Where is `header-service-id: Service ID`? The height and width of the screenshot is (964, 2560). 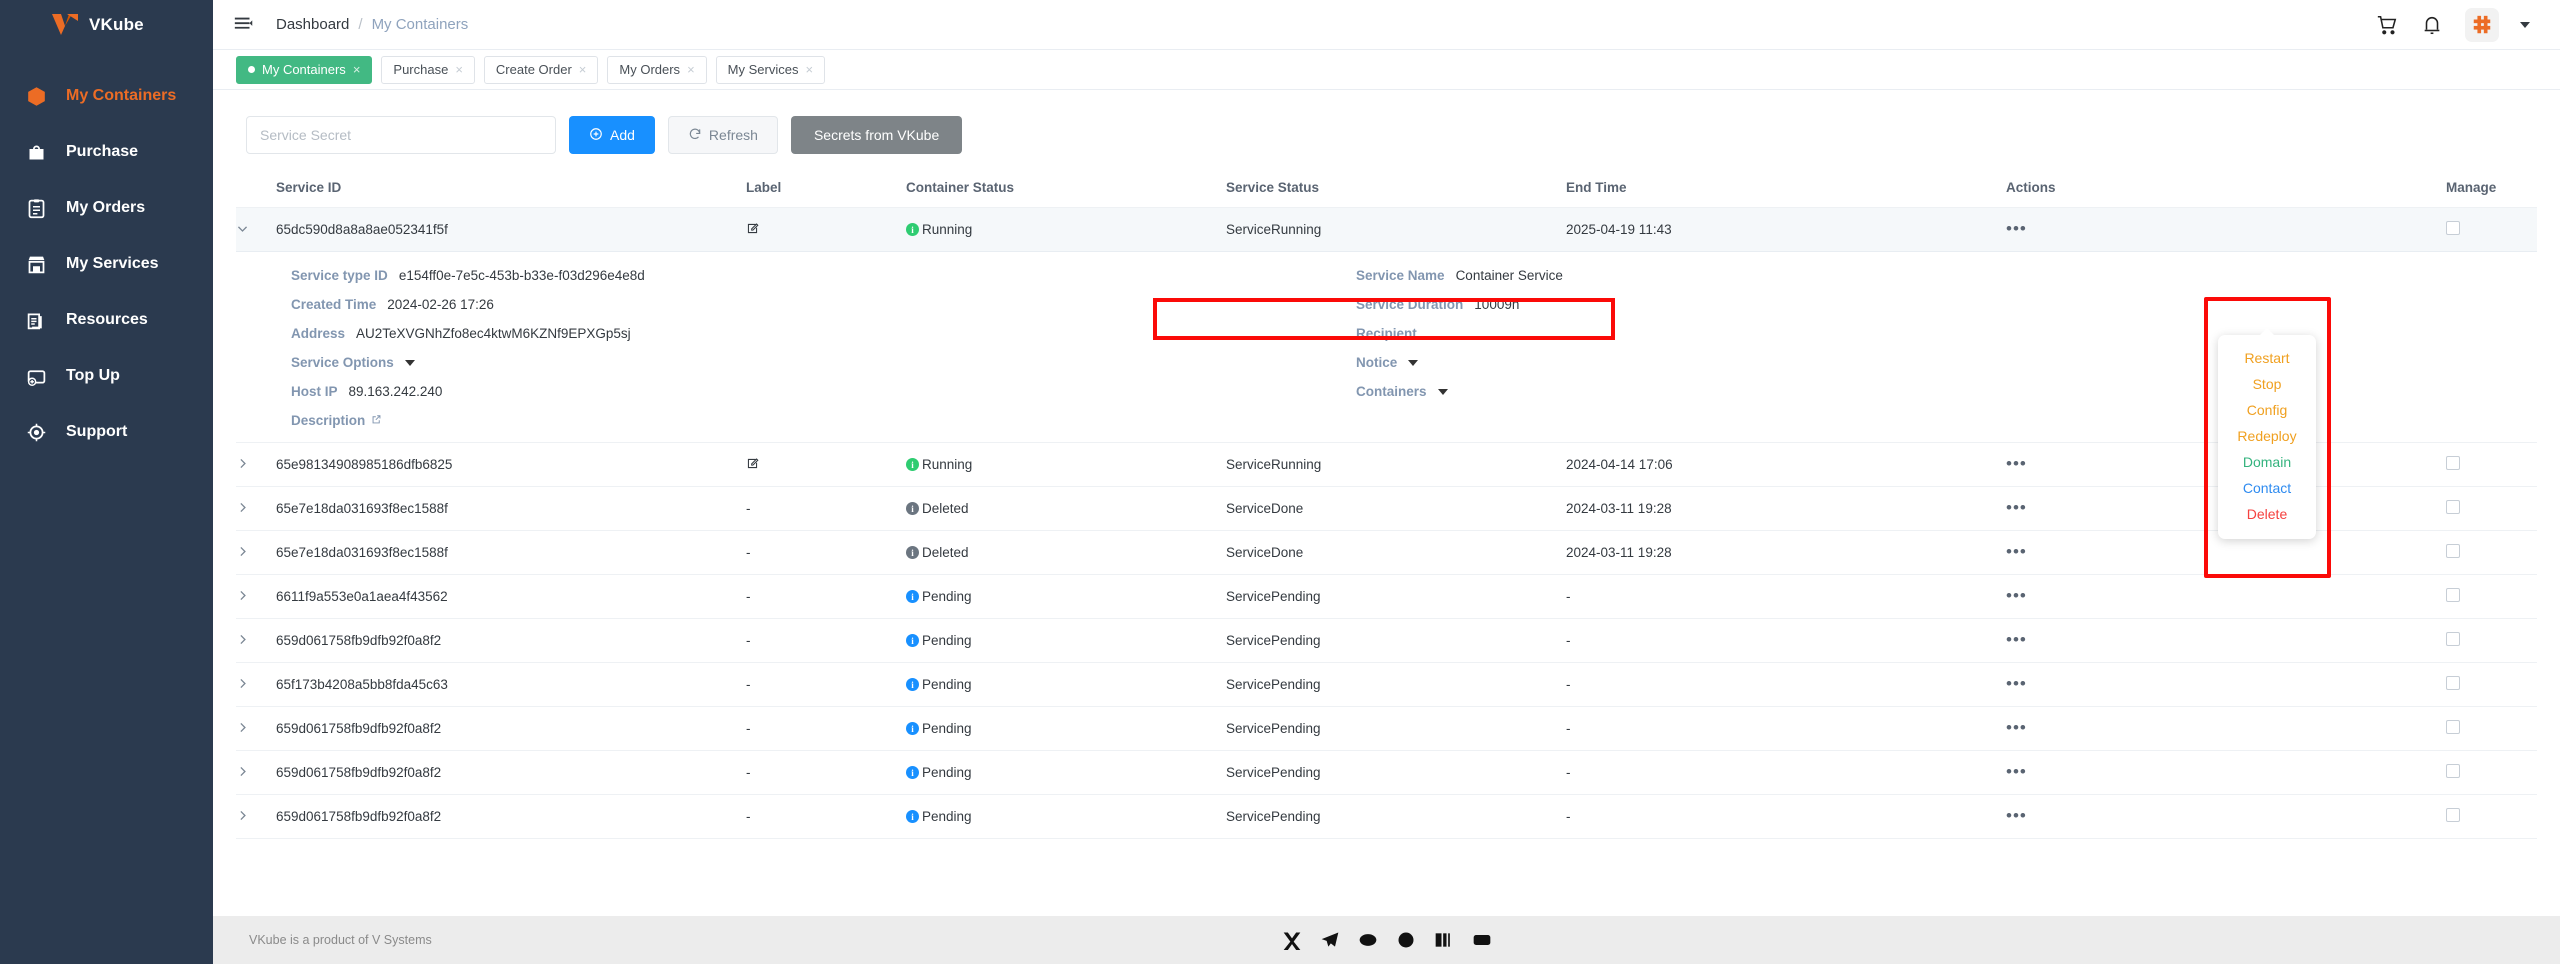
header-service-id: Service ID is located at coordinates (511, 190).